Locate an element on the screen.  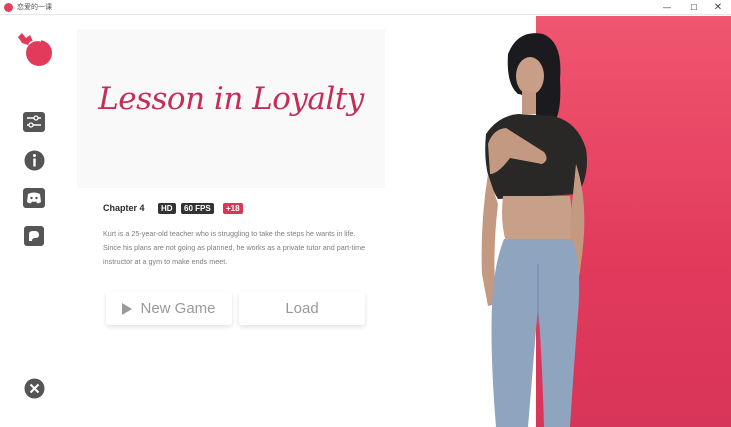
window-title: 恋爱的一课 is located at coordinates (34, 7).